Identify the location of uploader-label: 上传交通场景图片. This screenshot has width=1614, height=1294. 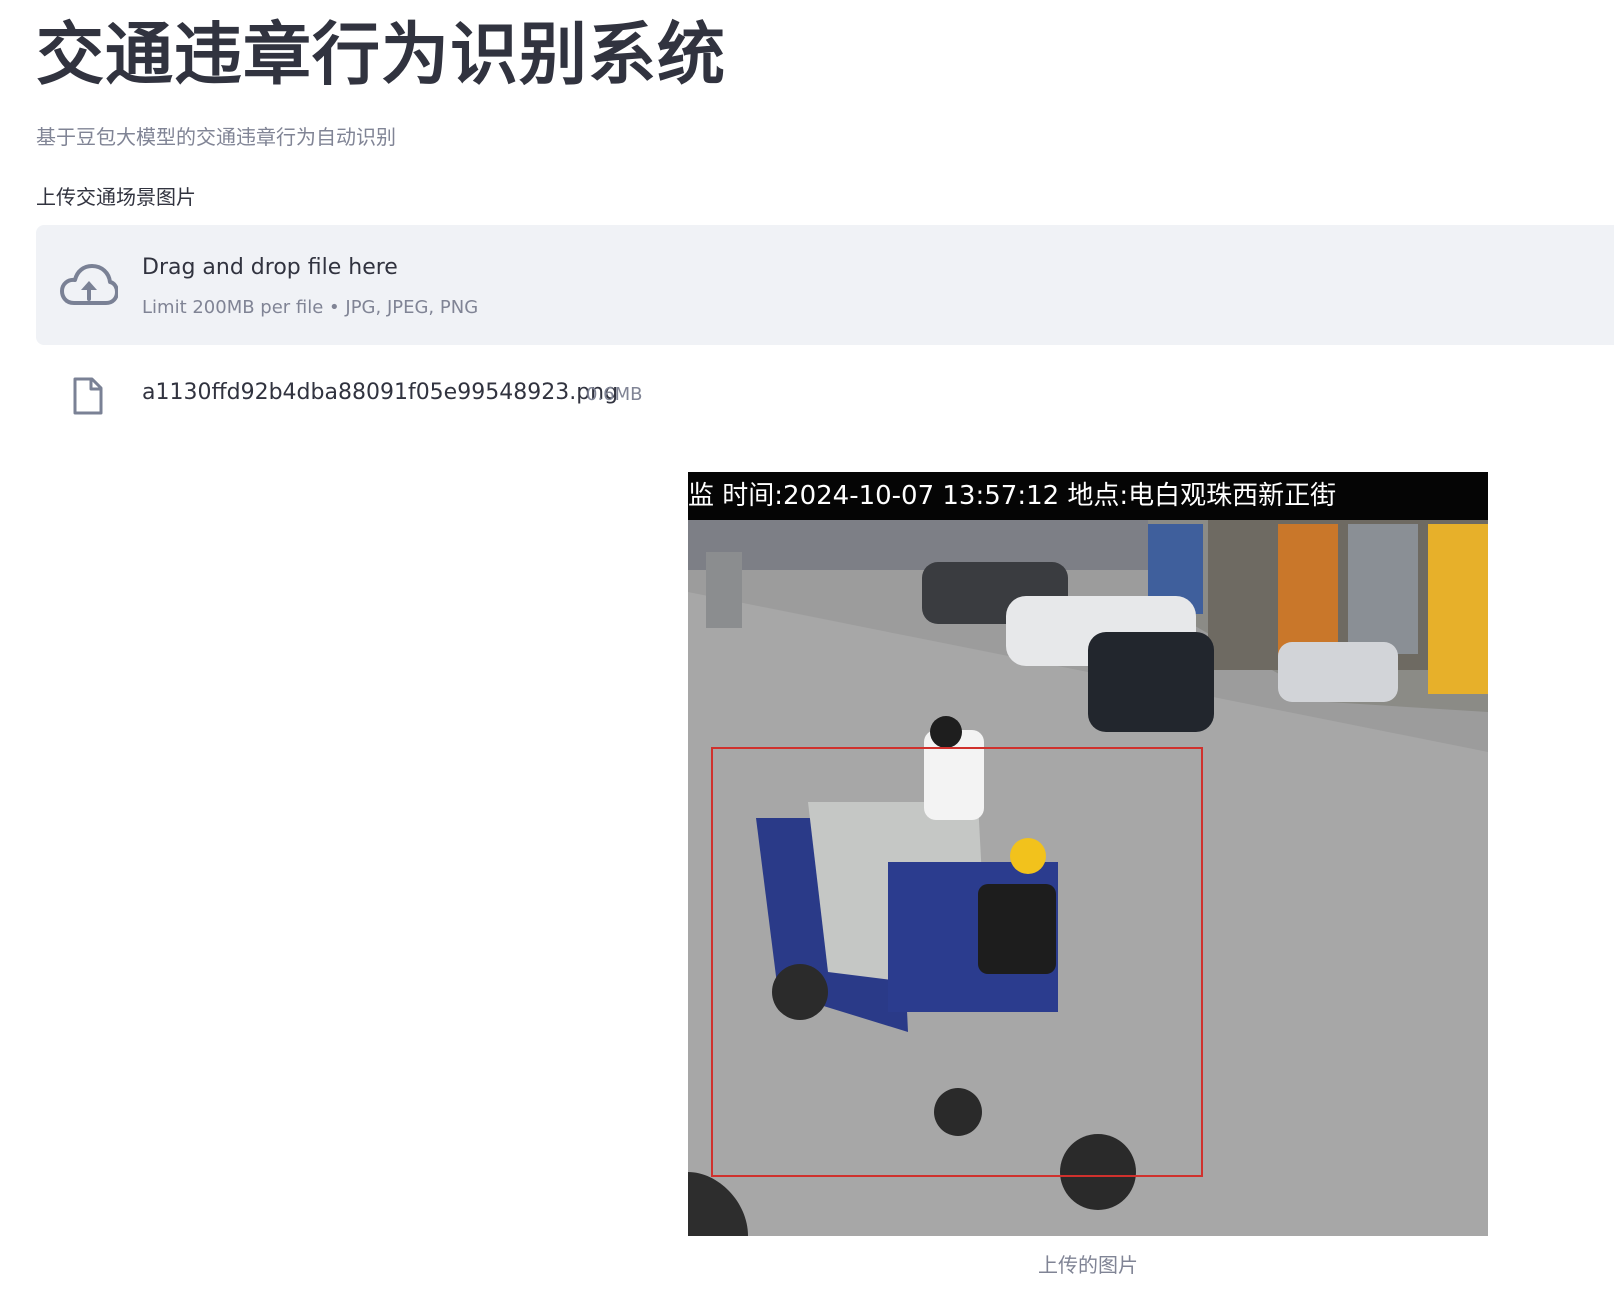
(116, 197).